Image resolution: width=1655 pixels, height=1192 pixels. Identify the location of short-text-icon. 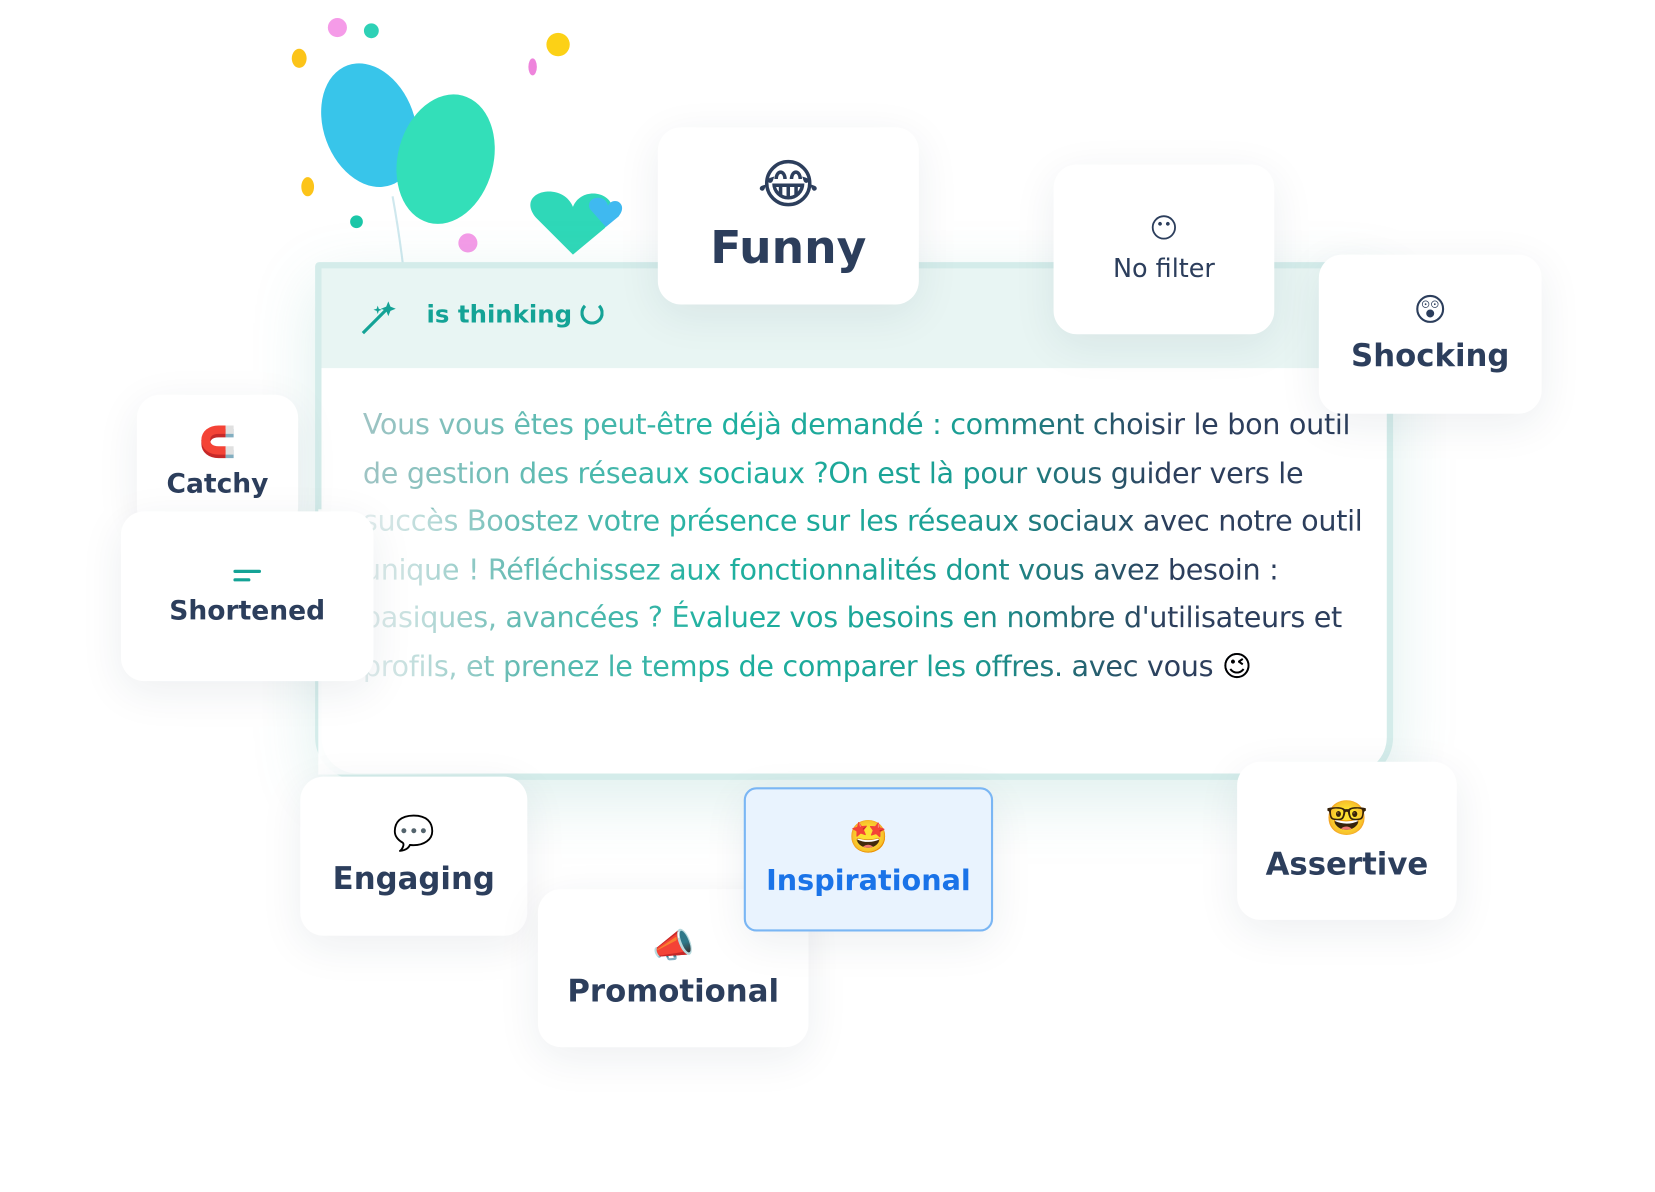
(247, 575).